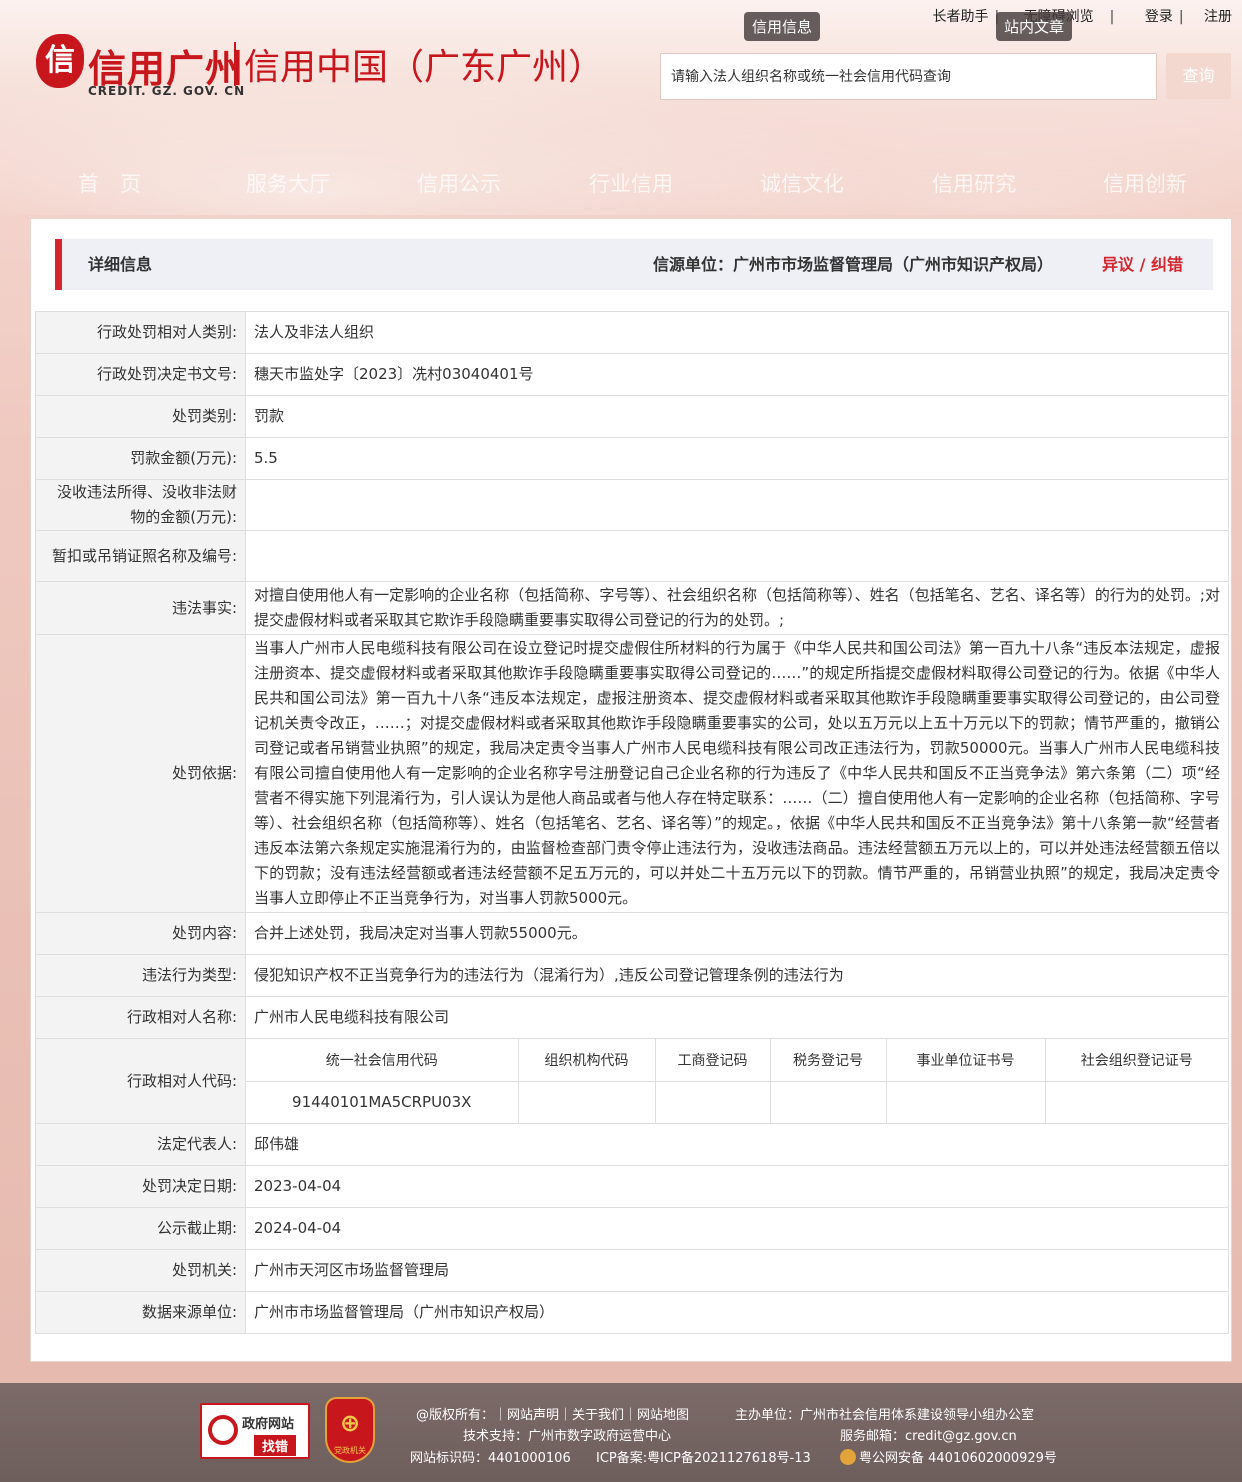  What do you see at coordinates (140, 1186) in the screenshot?
I see `field-label: 处罚决定日期:` at bounding box center [140, 1186].